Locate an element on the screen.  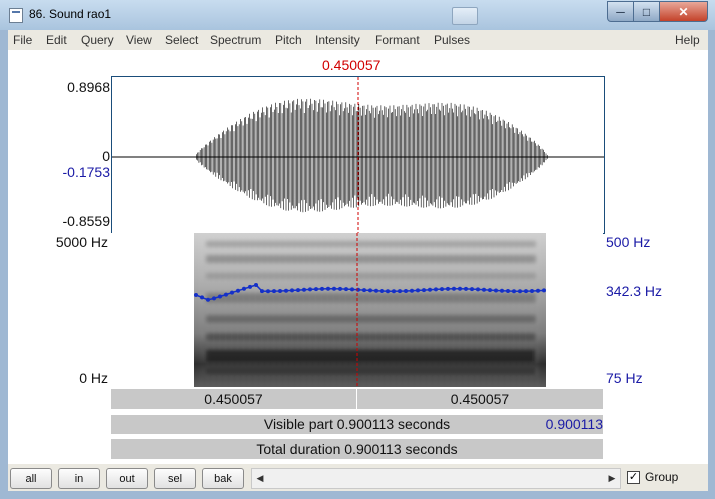
zoom-in-button: in is located at coordinates (79, 478).